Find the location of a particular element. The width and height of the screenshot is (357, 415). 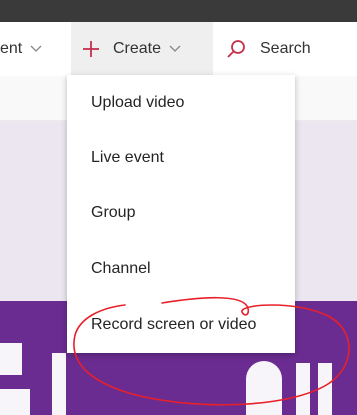

menu-item-group: Group is located at coordinates (181, 213).